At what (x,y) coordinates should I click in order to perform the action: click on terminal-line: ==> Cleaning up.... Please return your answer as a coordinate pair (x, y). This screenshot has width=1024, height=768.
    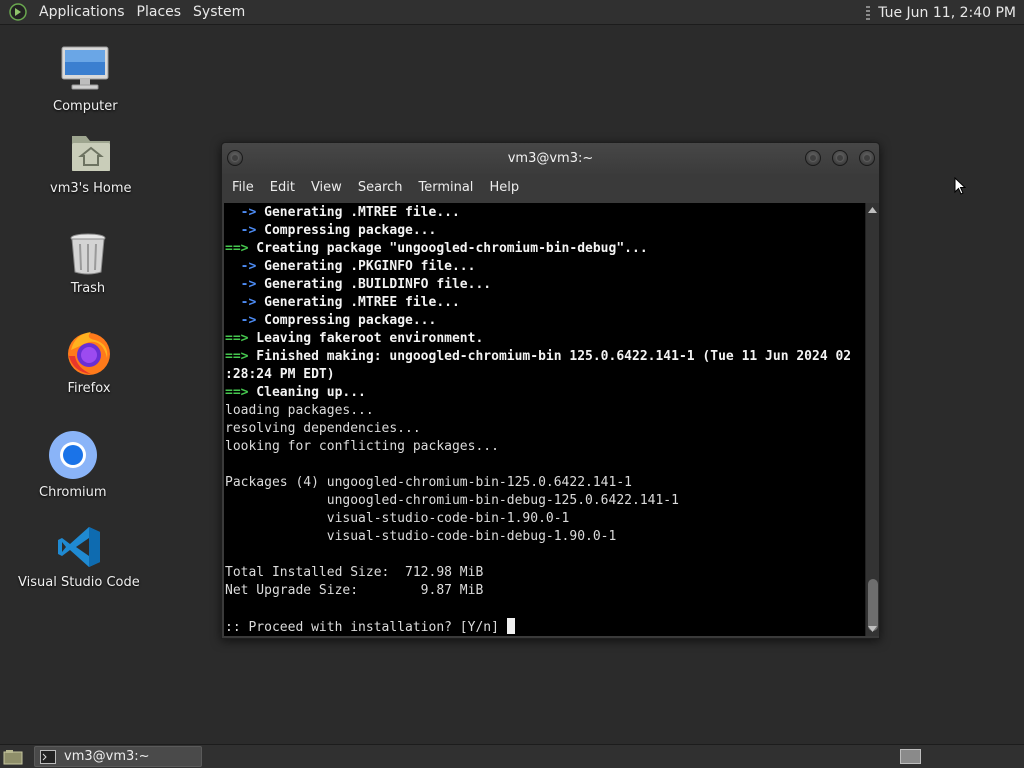
    Looking at the image, I should click on (545, 393).